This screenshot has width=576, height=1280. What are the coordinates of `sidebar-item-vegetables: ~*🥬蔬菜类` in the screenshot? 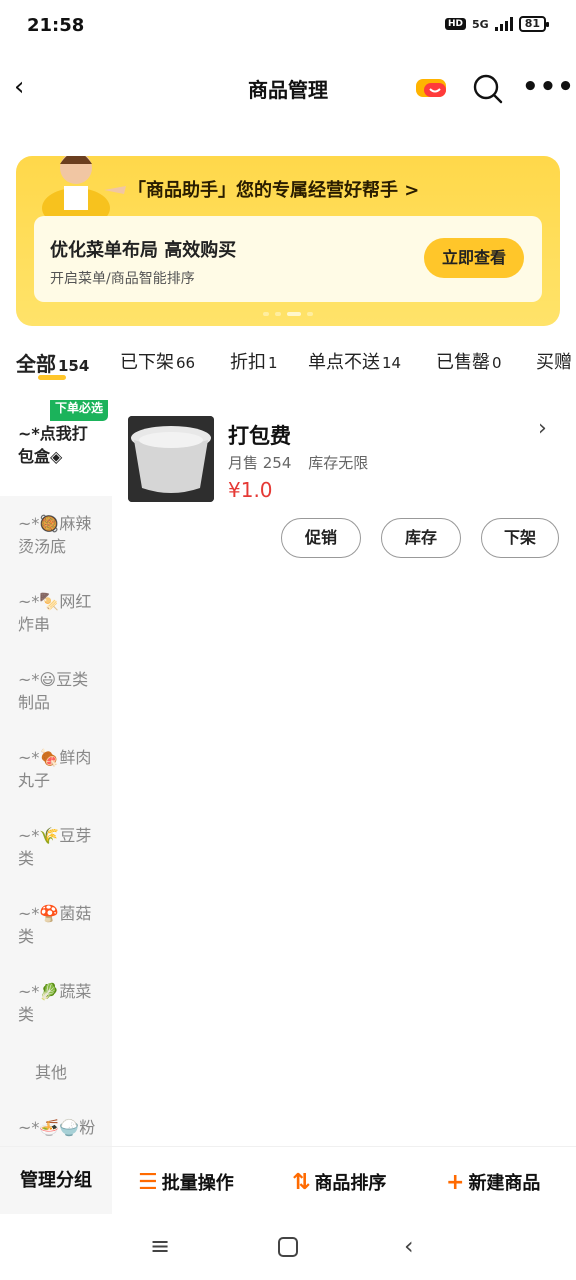 It's located at (56, 1003).